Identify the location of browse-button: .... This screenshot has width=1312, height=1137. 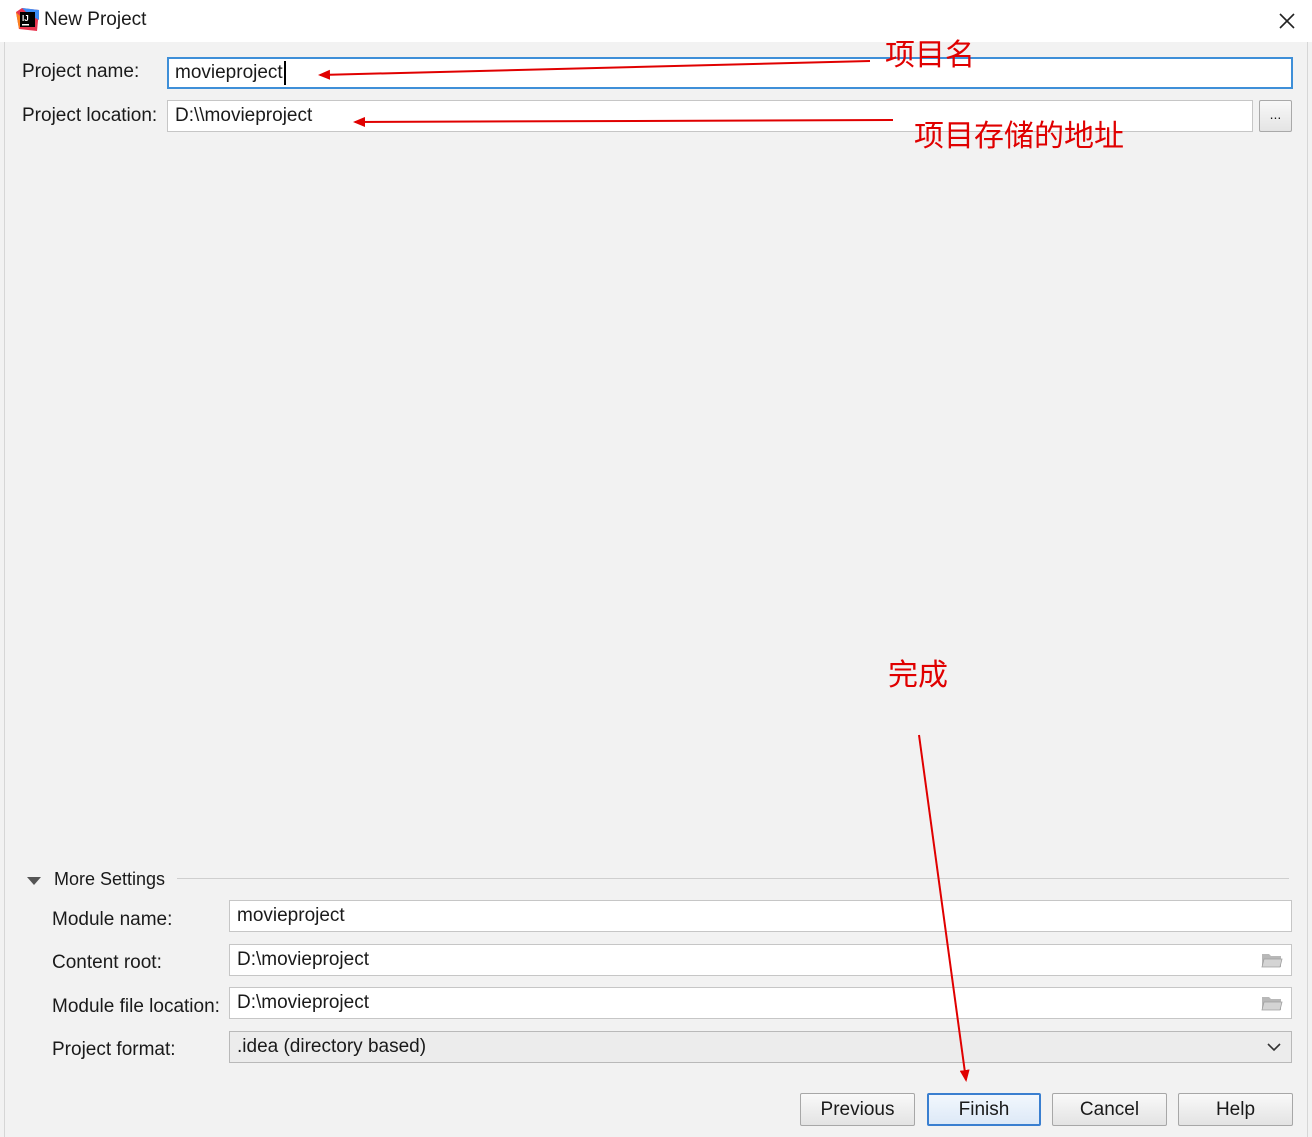
(1275, 116).